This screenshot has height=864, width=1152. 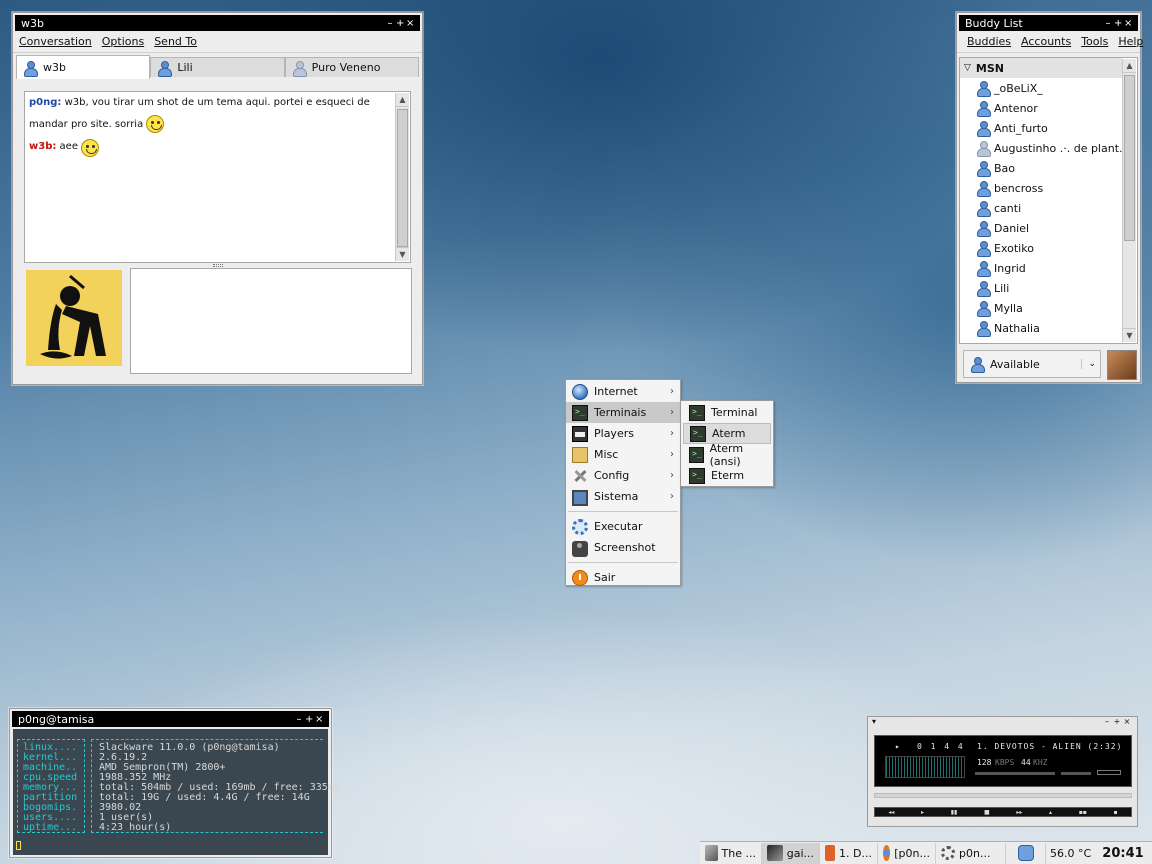 What do you see at coordinates (623, 496) in the screenshot?
I see `menu-item-sistema: Sistema ›` at bounding box center [623, 496].